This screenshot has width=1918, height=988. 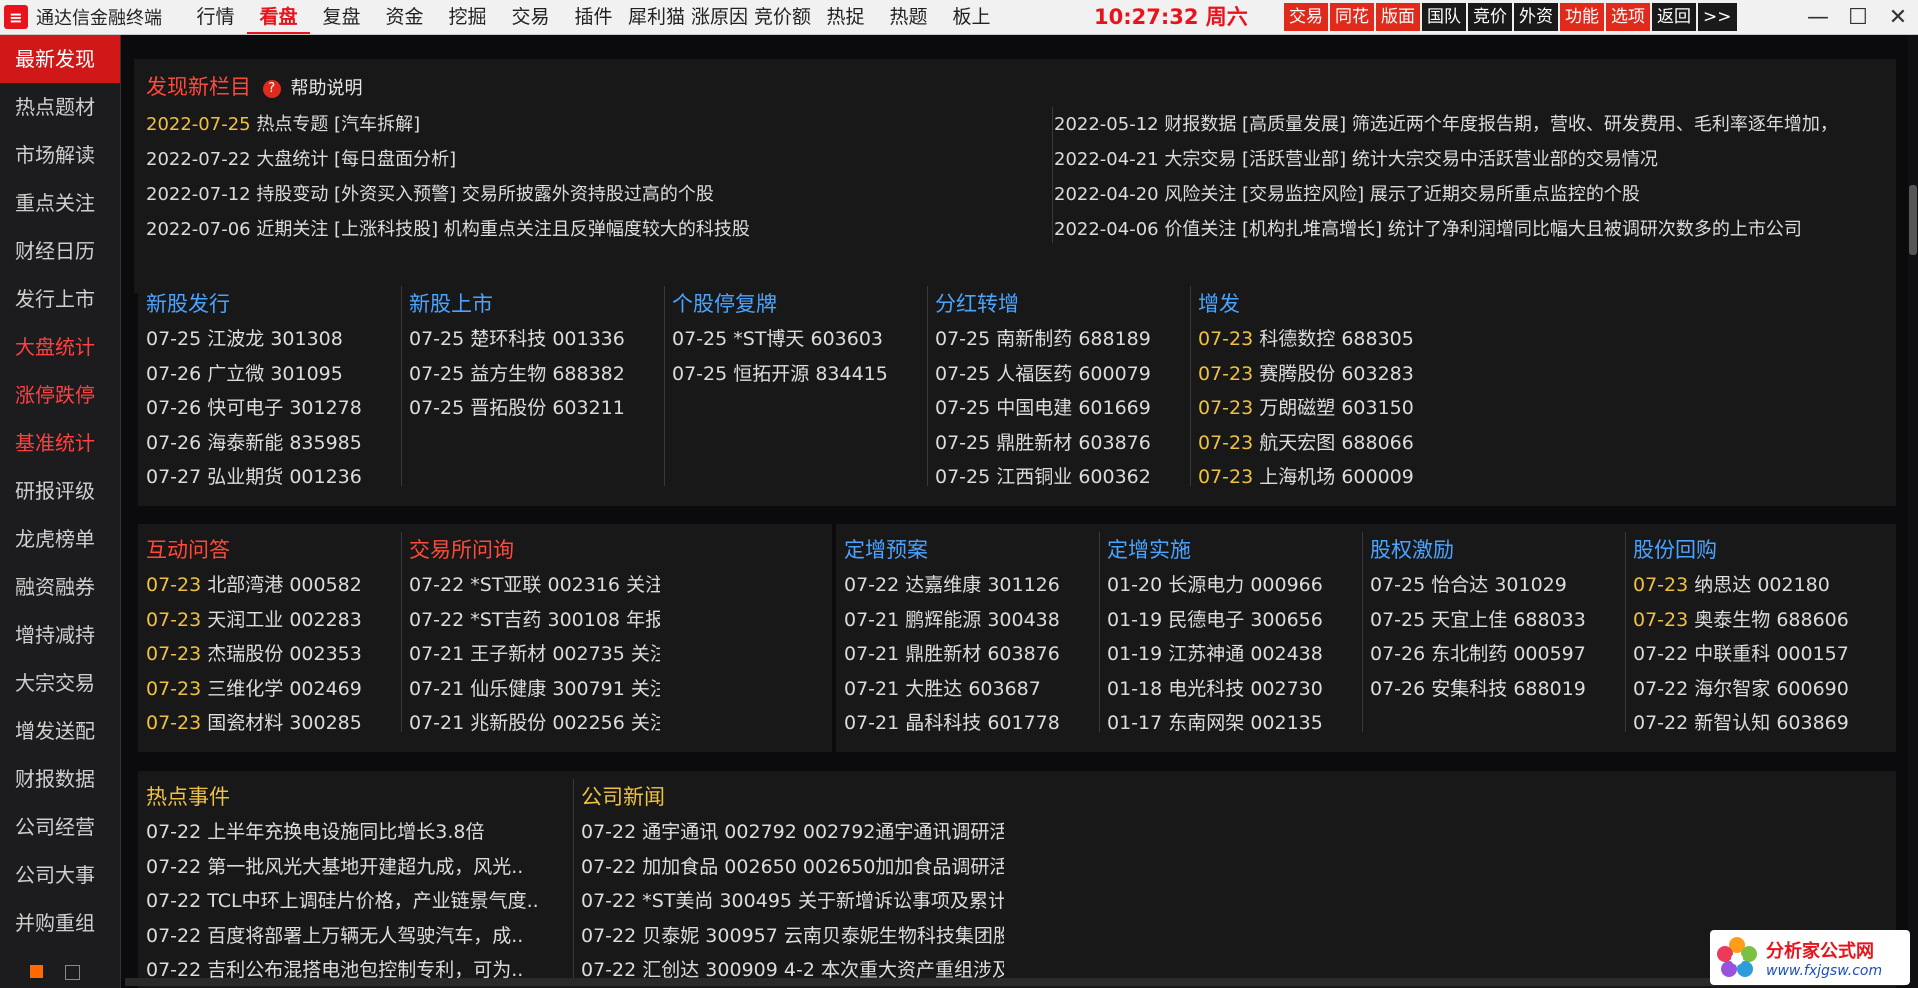 What do you see at coordinates (60, 251) in the screenshot?
I see `sidebar-item: 财经日历` at bounding box center [60, 251].